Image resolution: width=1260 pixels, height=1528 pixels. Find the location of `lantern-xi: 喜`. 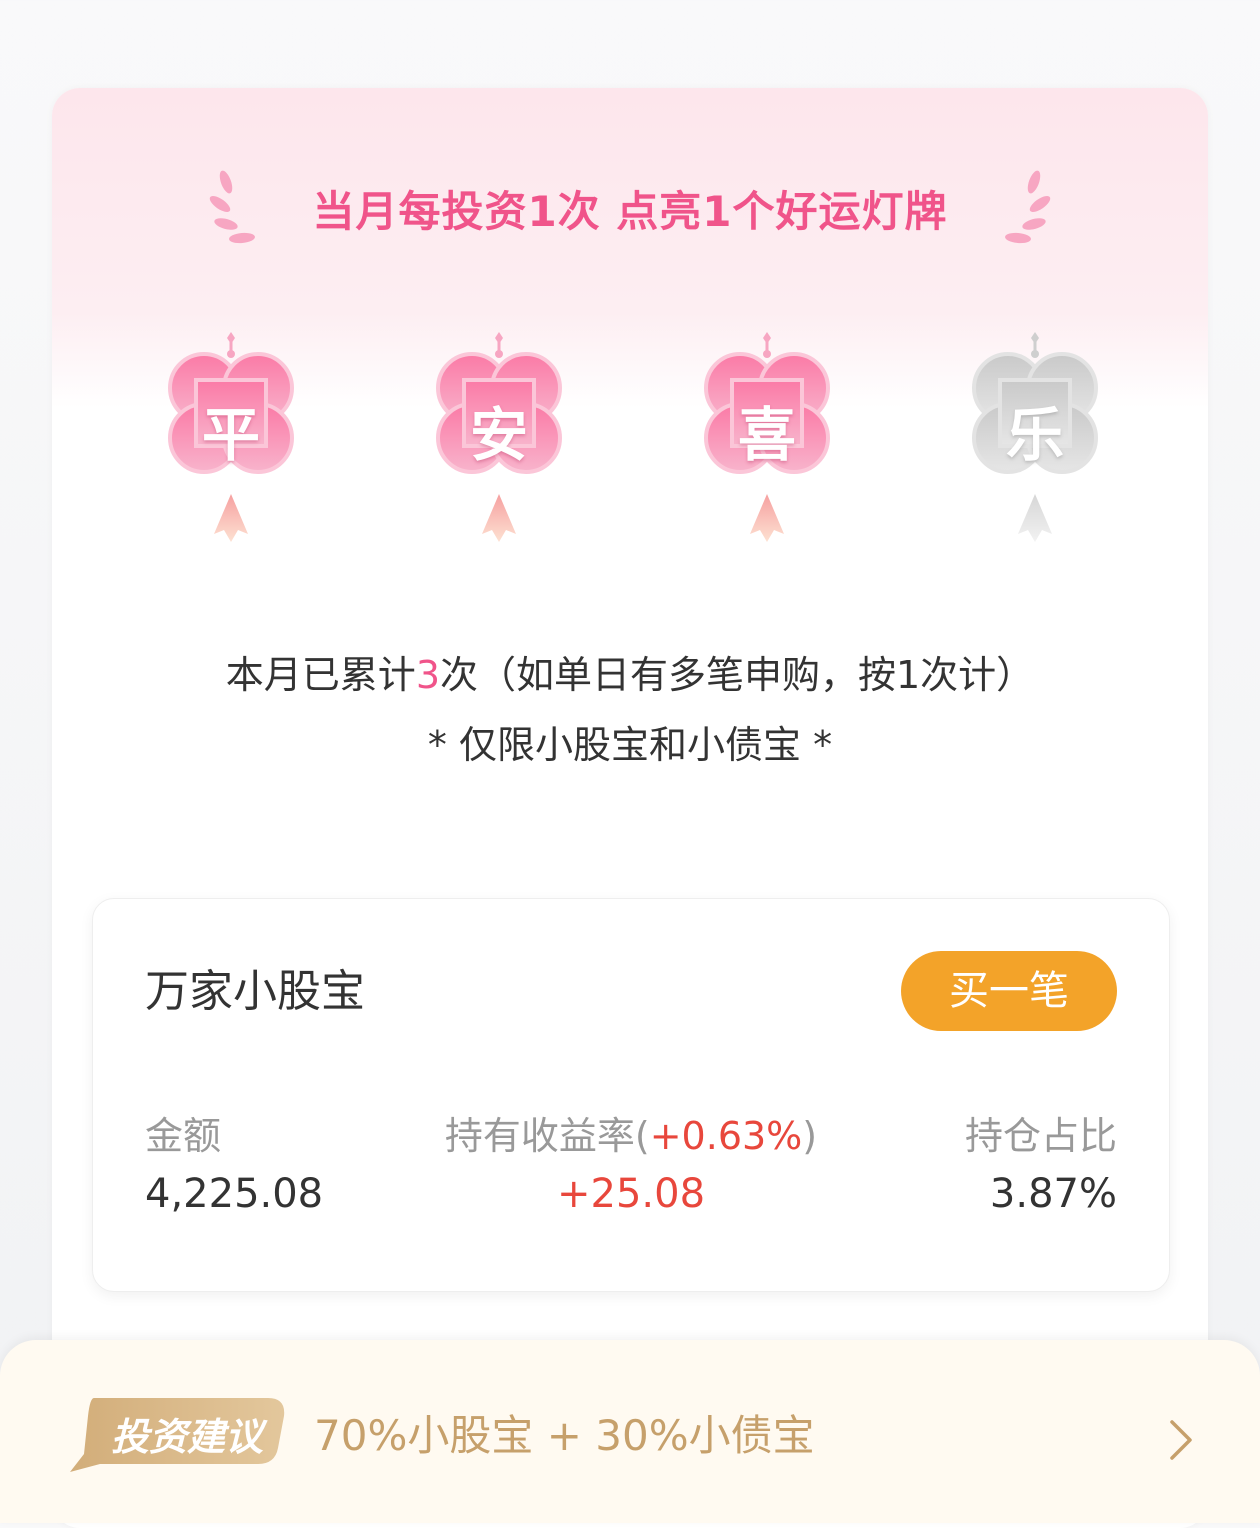

lantern-xi: 喜 is located at coordinates (767, 438).